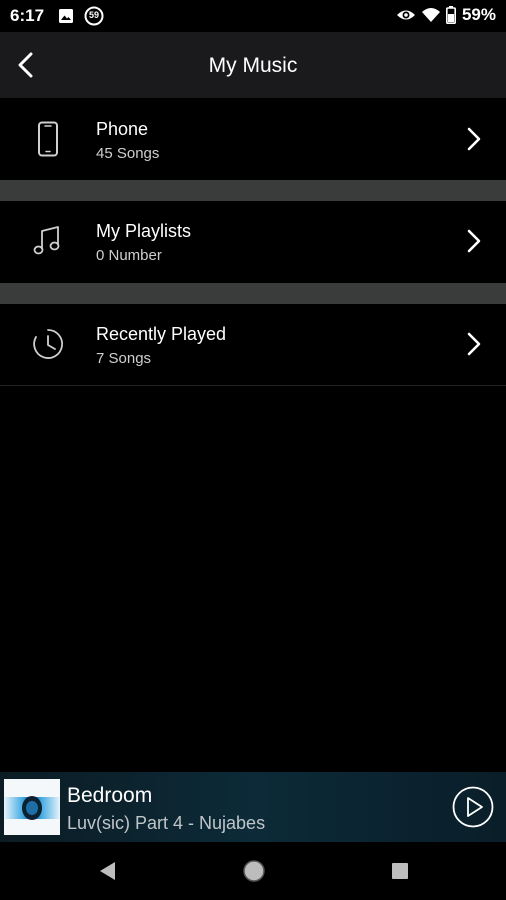  I want to click on triangle-back-icon, so click(107, 871).